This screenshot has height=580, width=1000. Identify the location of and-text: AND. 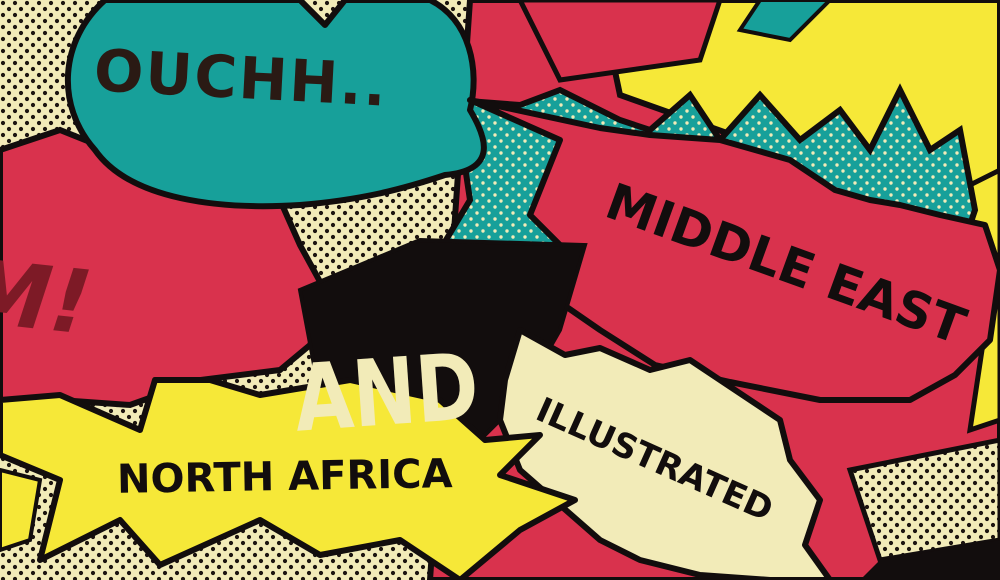
(386, 393).